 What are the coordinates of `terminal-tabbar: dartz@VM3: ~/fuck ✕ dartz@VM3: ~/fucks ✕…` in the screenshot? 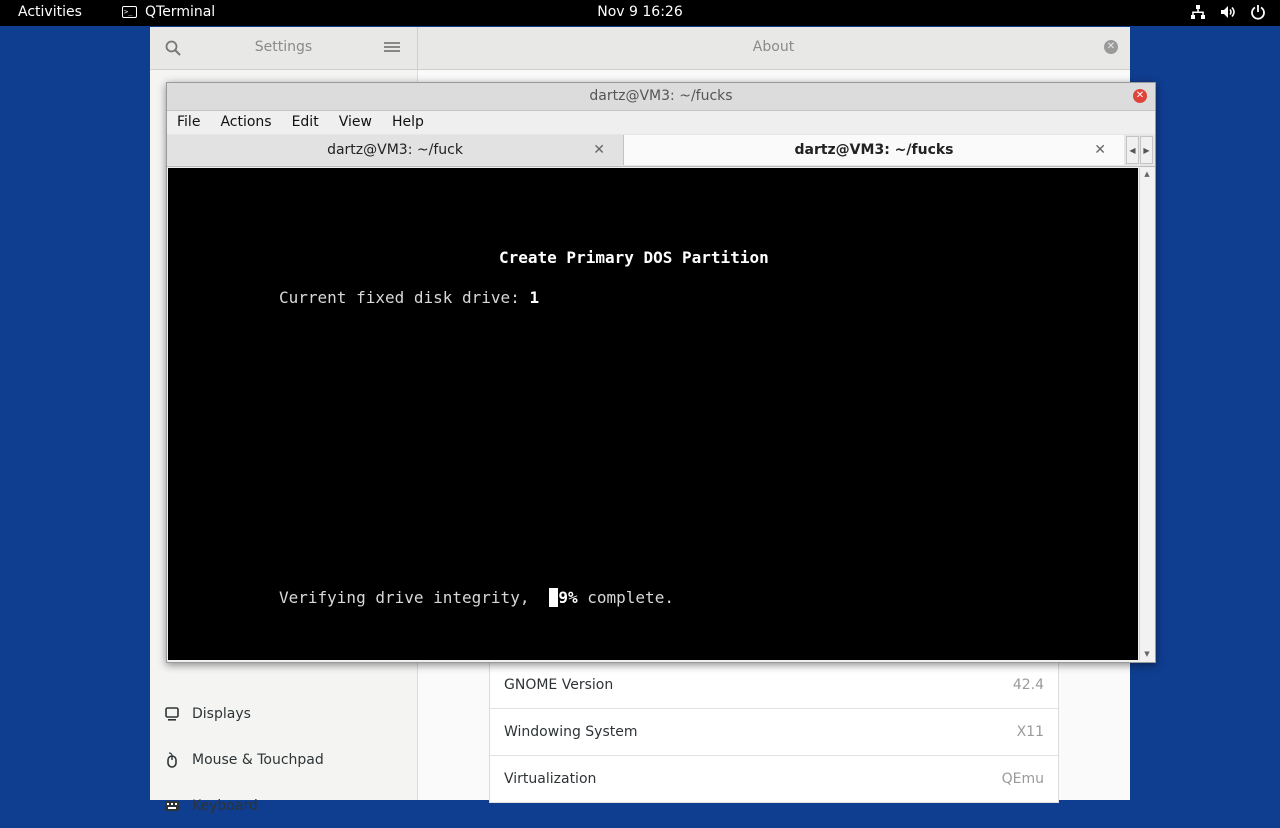 It's located at (661, 150).